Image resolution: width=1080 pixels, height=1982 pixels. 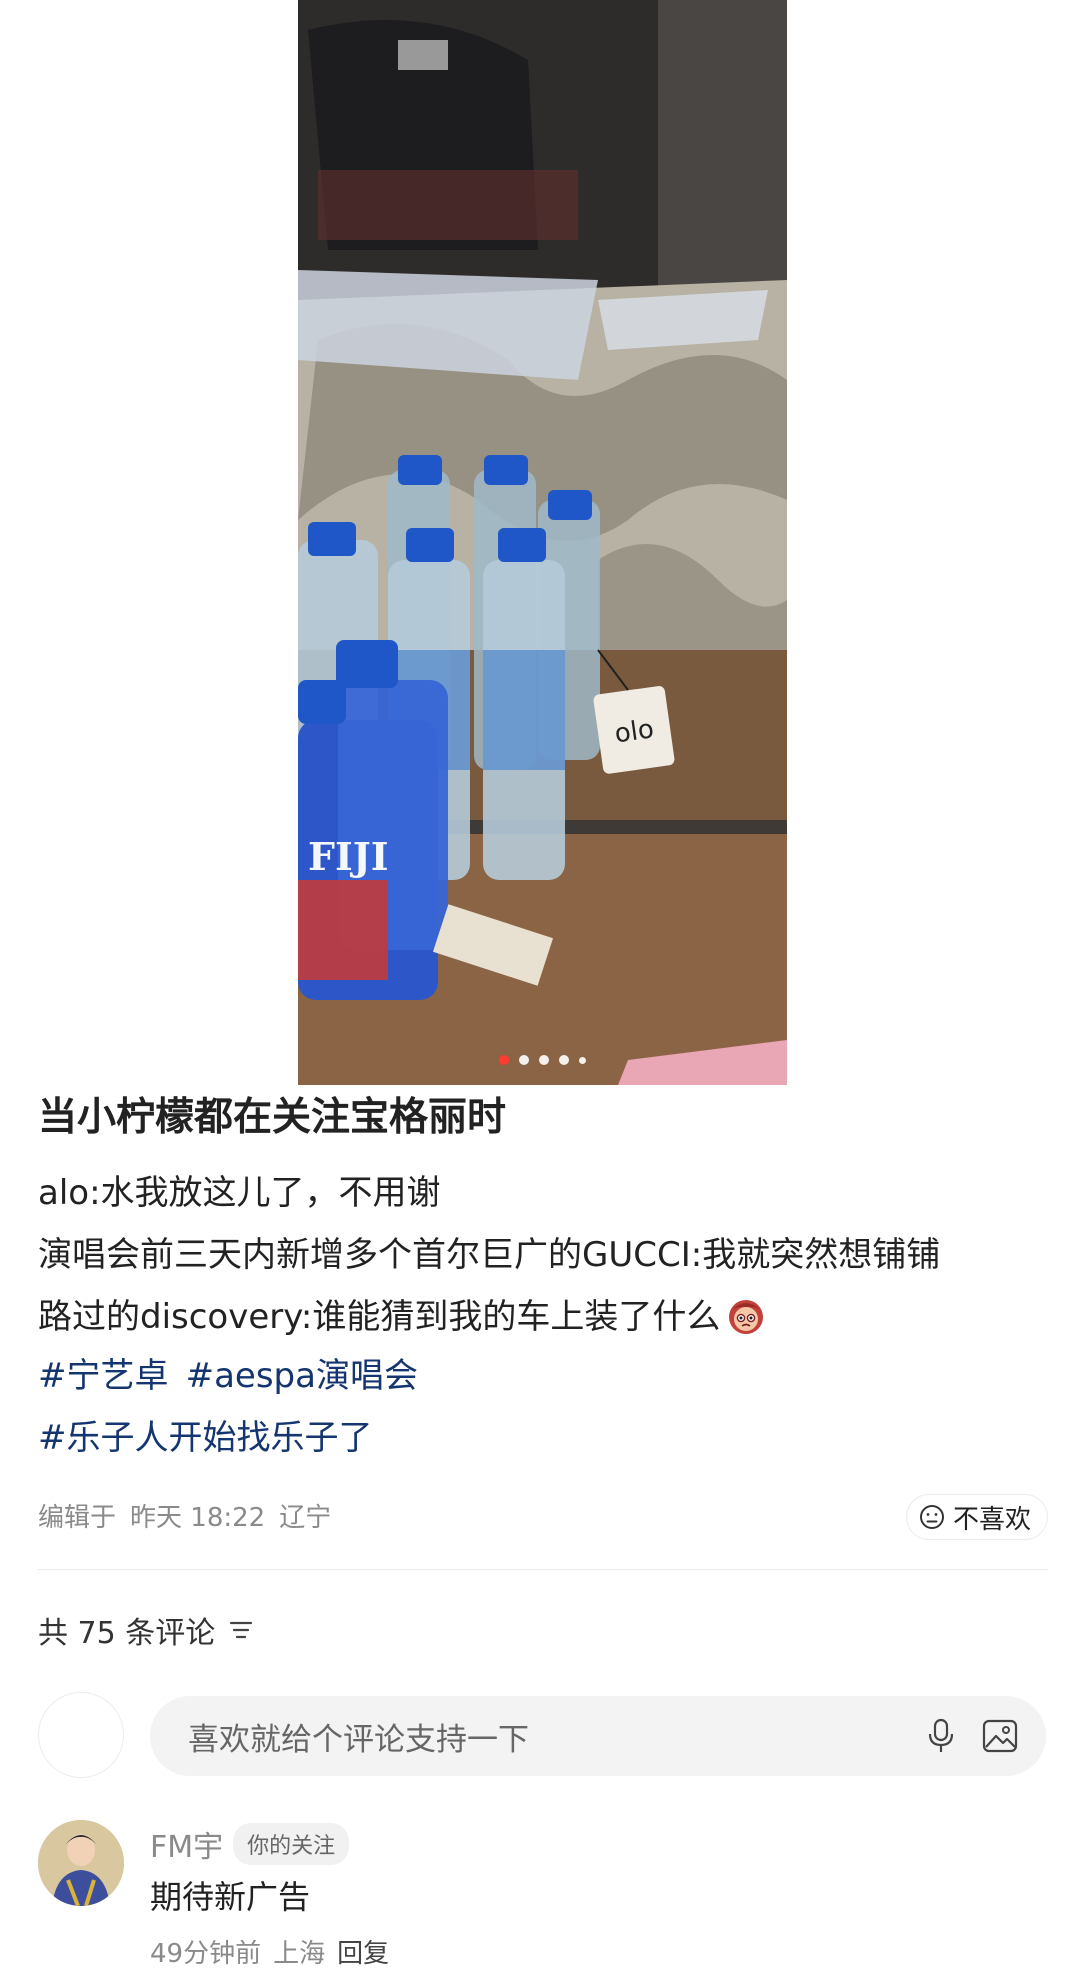 What do you see at coordinates (543, 1569) in the screenshot?
I see `divider` at bounding box center [543, 1569].